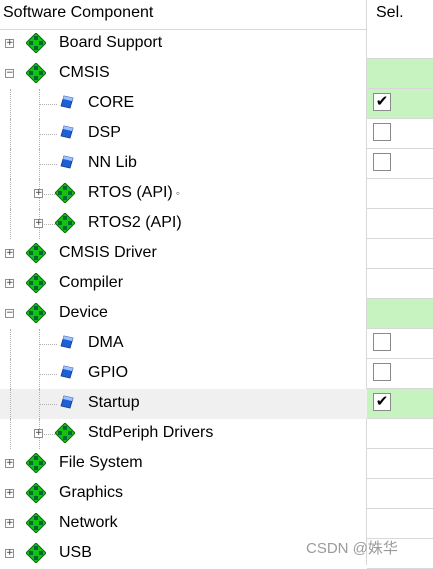 Image resolution: width=433 pixels, height=569 pixels. What do you see at coordinates (216, 15) in the screenshot?
I see `table-header: Software Component Sel.` at bounding box center [216, 15].